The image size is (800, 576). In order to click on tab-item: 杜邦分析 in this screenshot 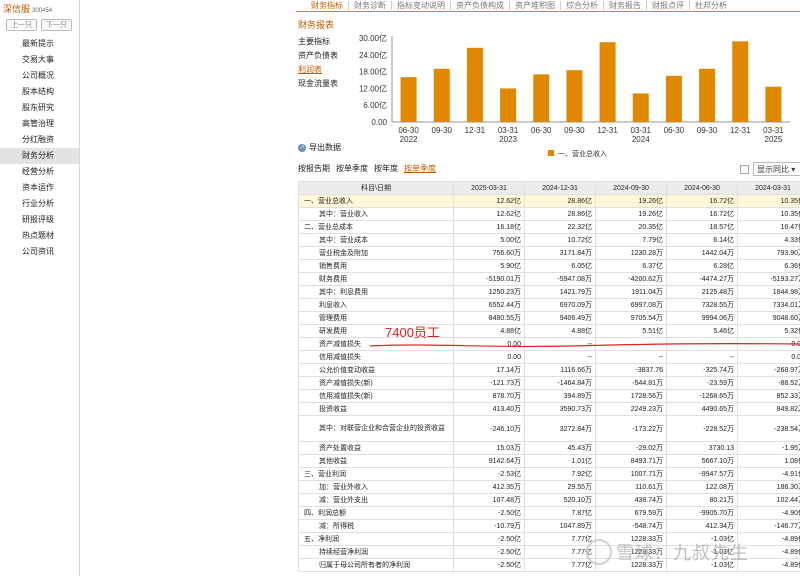, I will do `click(711, 5)`.